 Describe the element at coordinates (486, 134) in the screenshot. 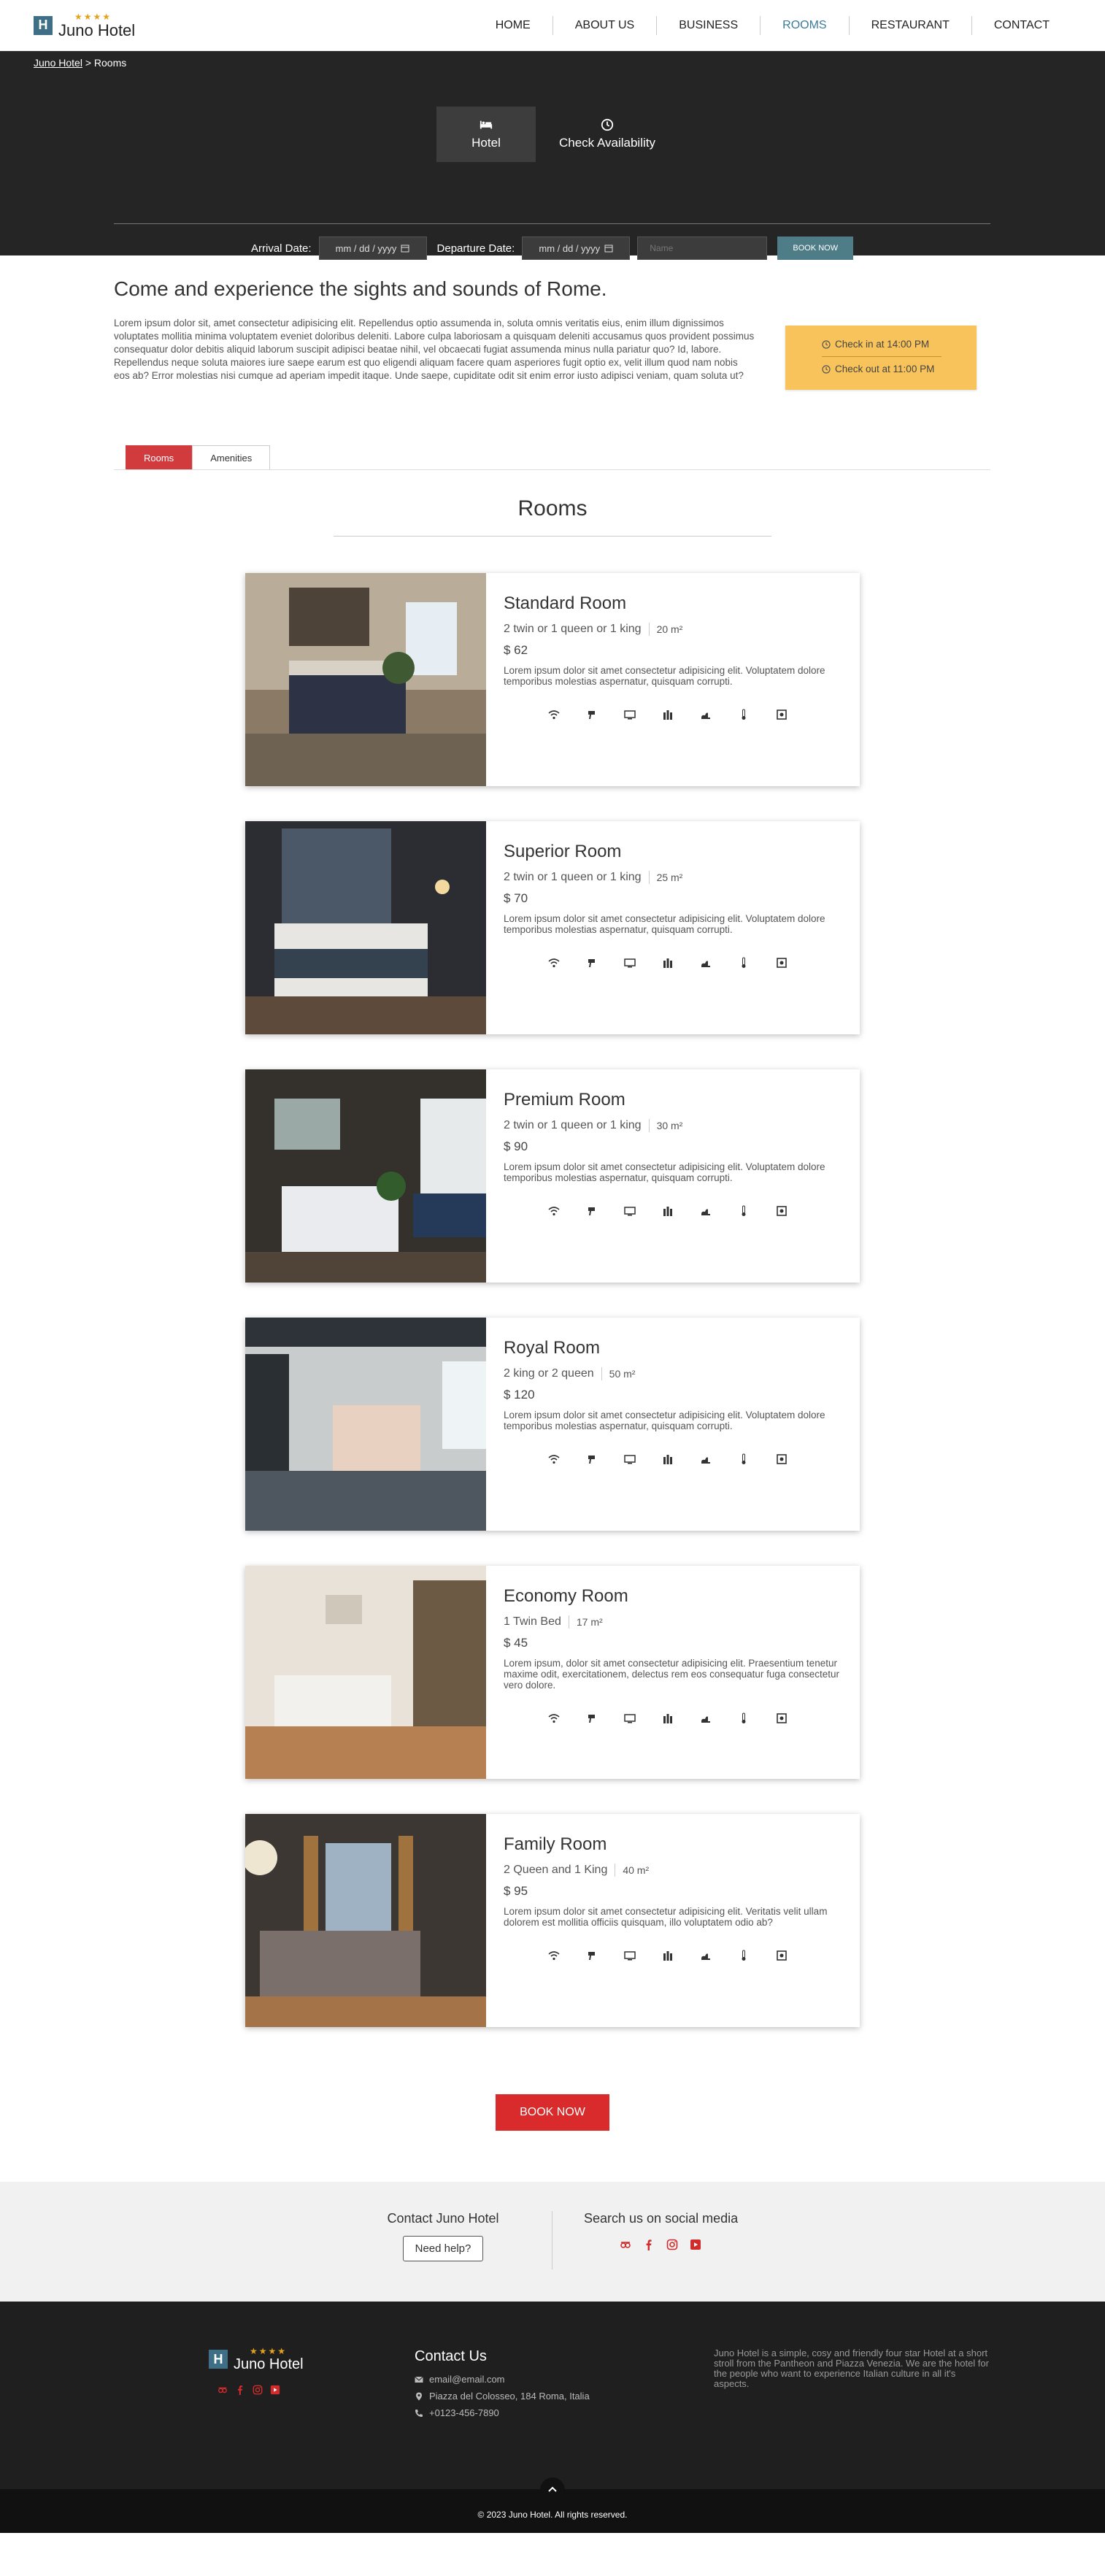

I see `tab-hotel: Hotel` at that location.